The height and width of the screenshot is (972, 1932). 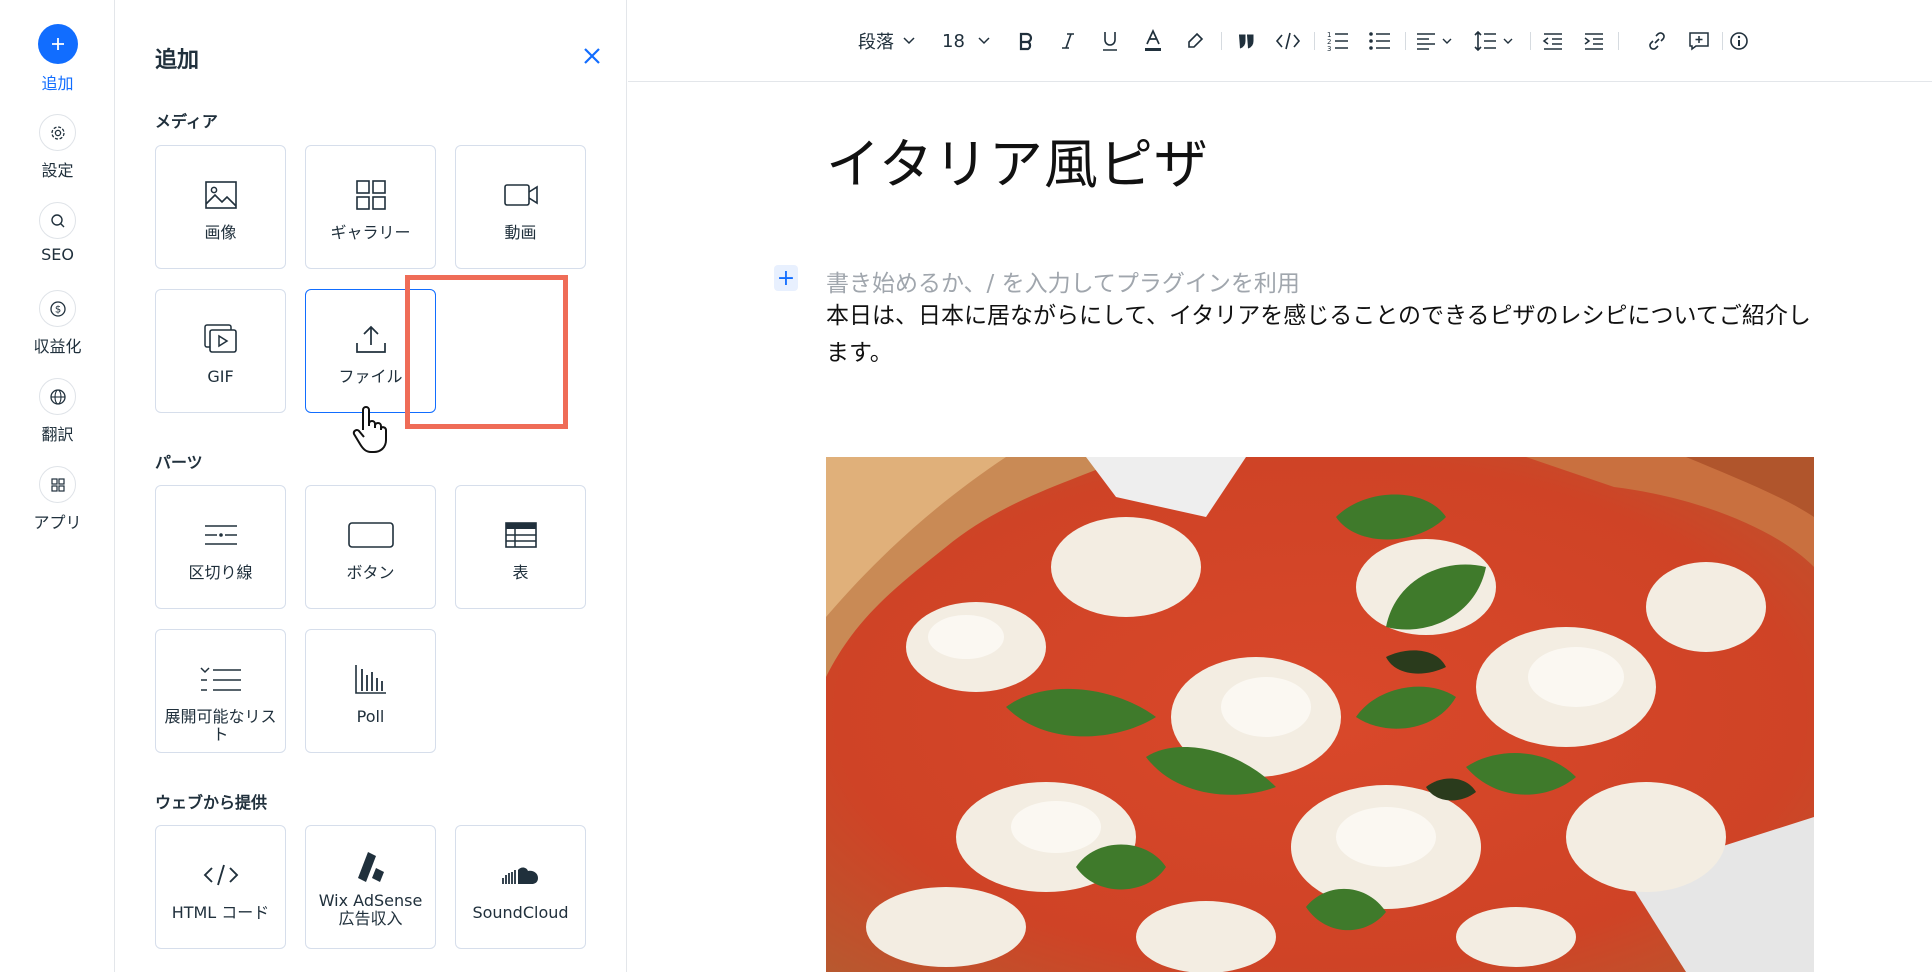 What do you see at coordinates (1485, 41) in the screenshot?
I see `line-spacing-icon` at bounding box center [1485, 41].